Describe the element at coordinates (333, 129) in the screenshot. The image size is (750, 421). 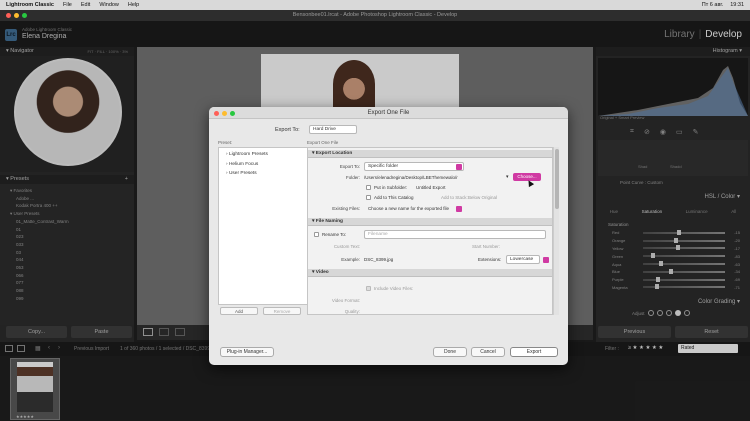
I see `export-to-select: Hard Drive` at that location.